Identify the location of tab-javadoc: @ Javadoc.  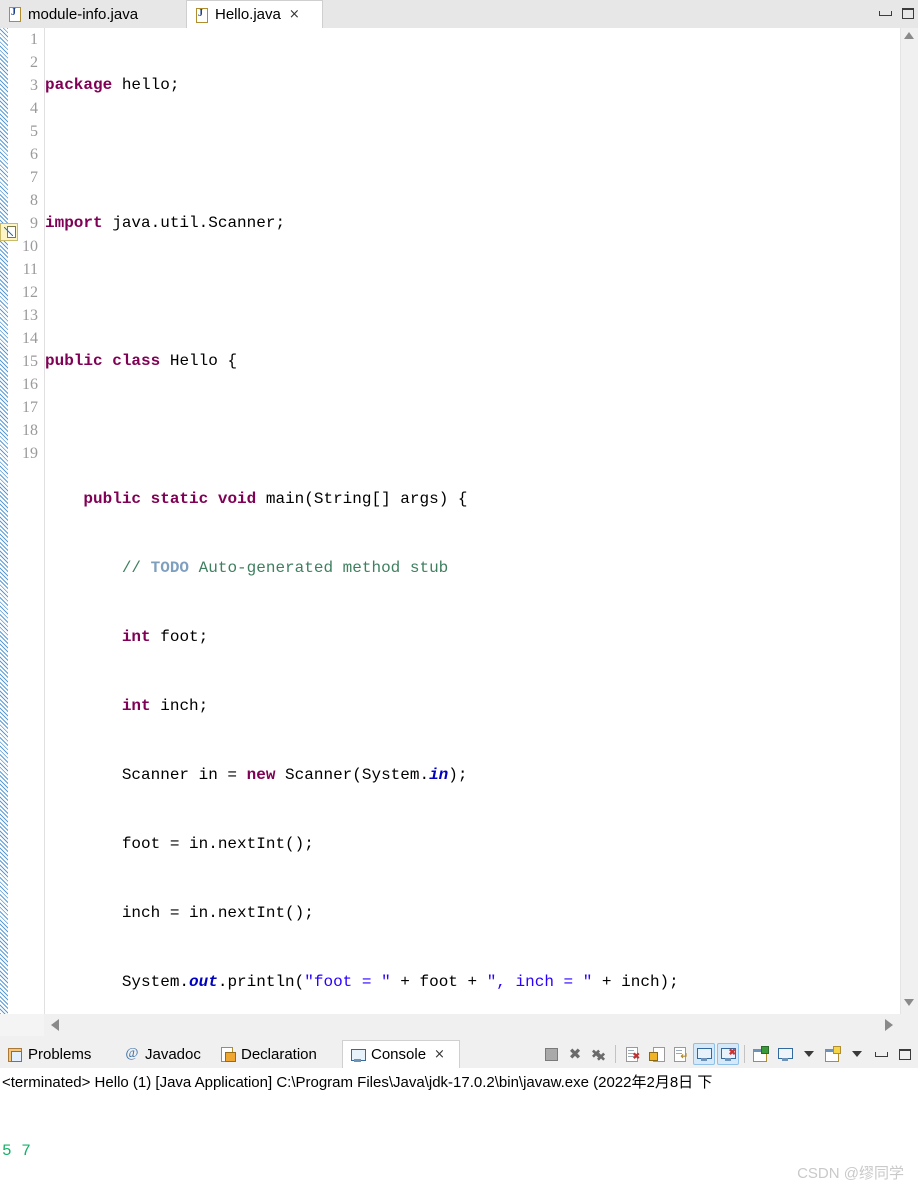
(165, 1054).